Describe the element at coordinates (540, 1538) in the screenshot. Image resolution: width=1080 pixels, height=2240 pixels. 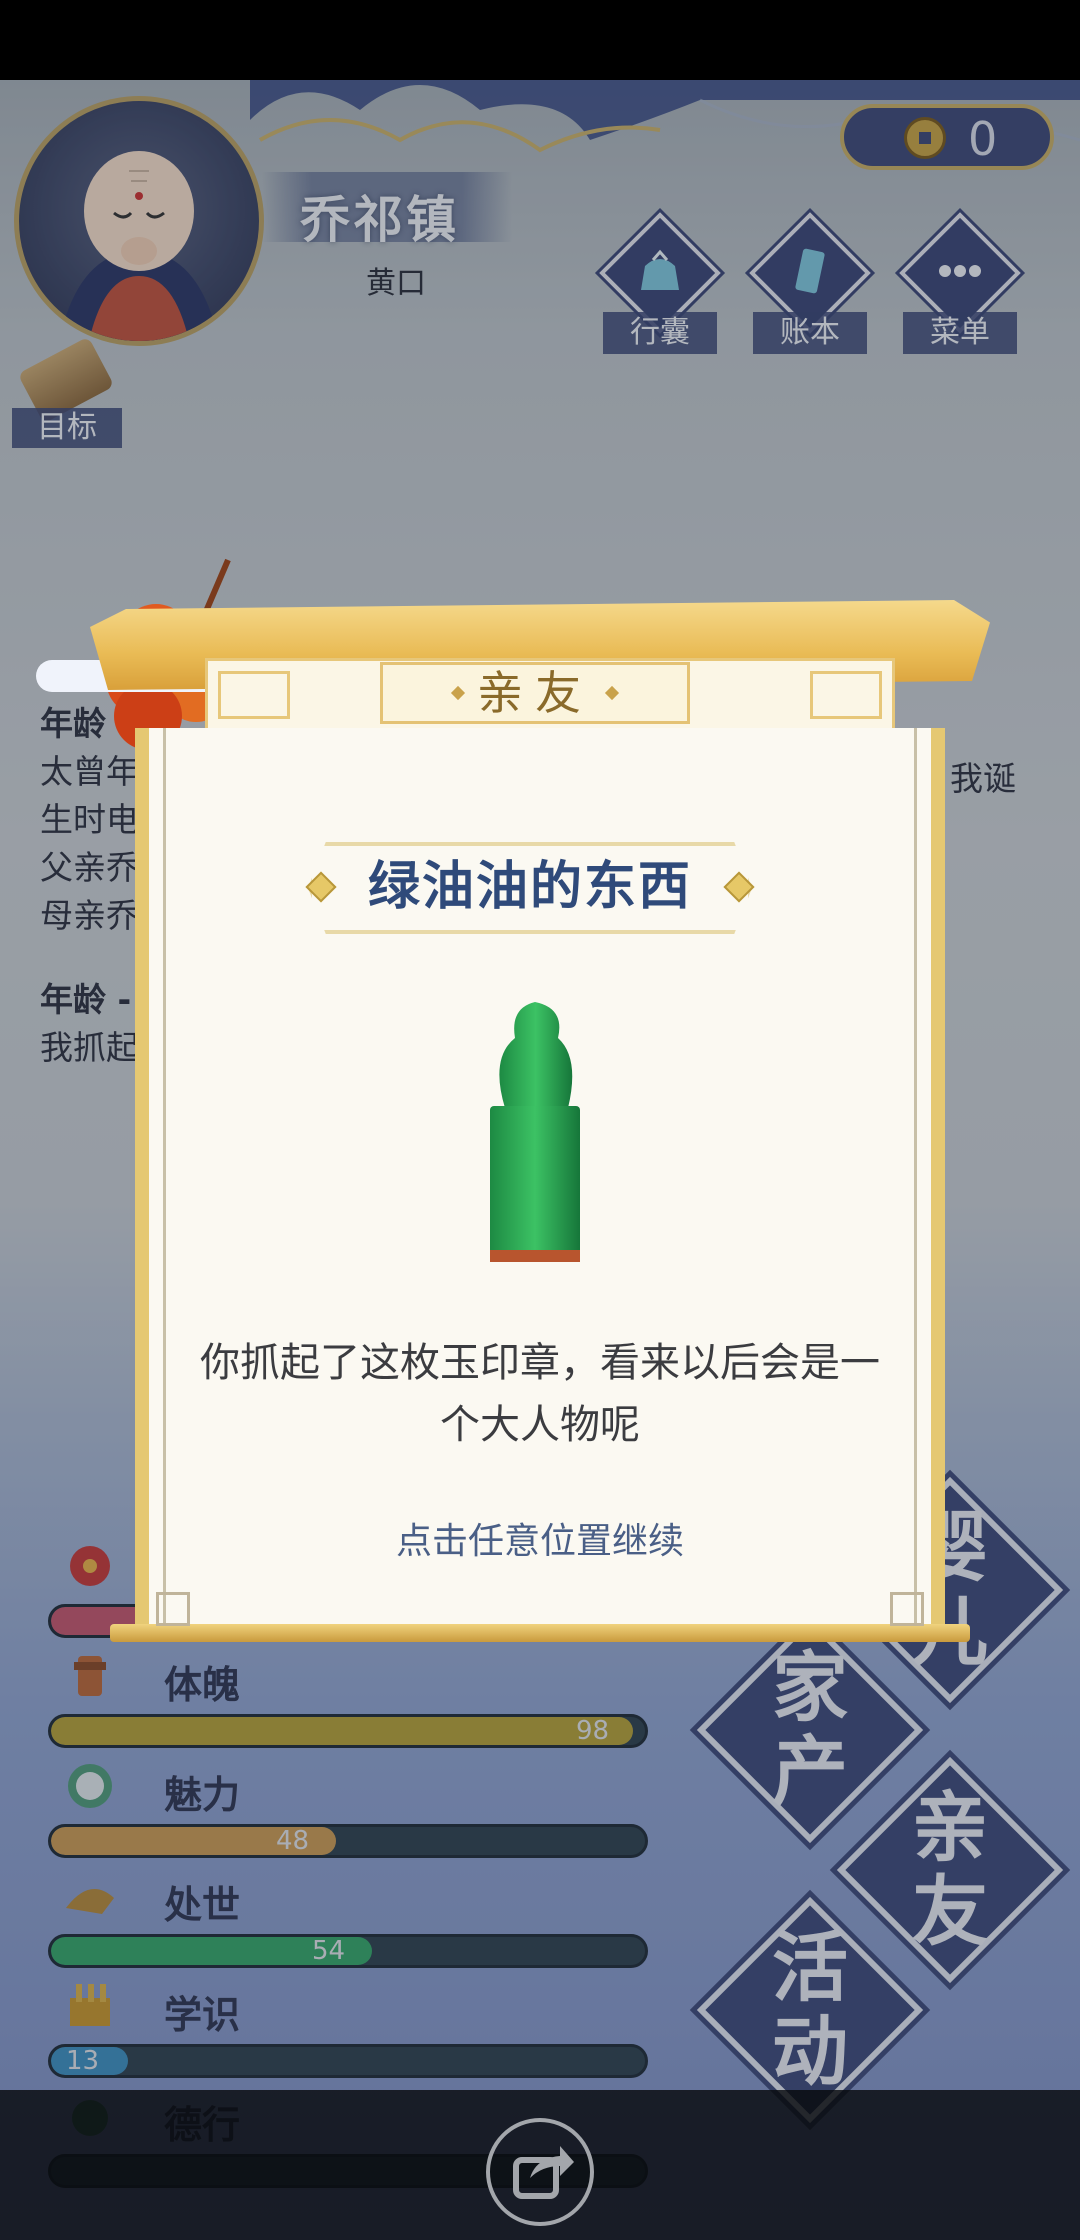
I see `continue-hint: 点击任意位置继续` at that location.